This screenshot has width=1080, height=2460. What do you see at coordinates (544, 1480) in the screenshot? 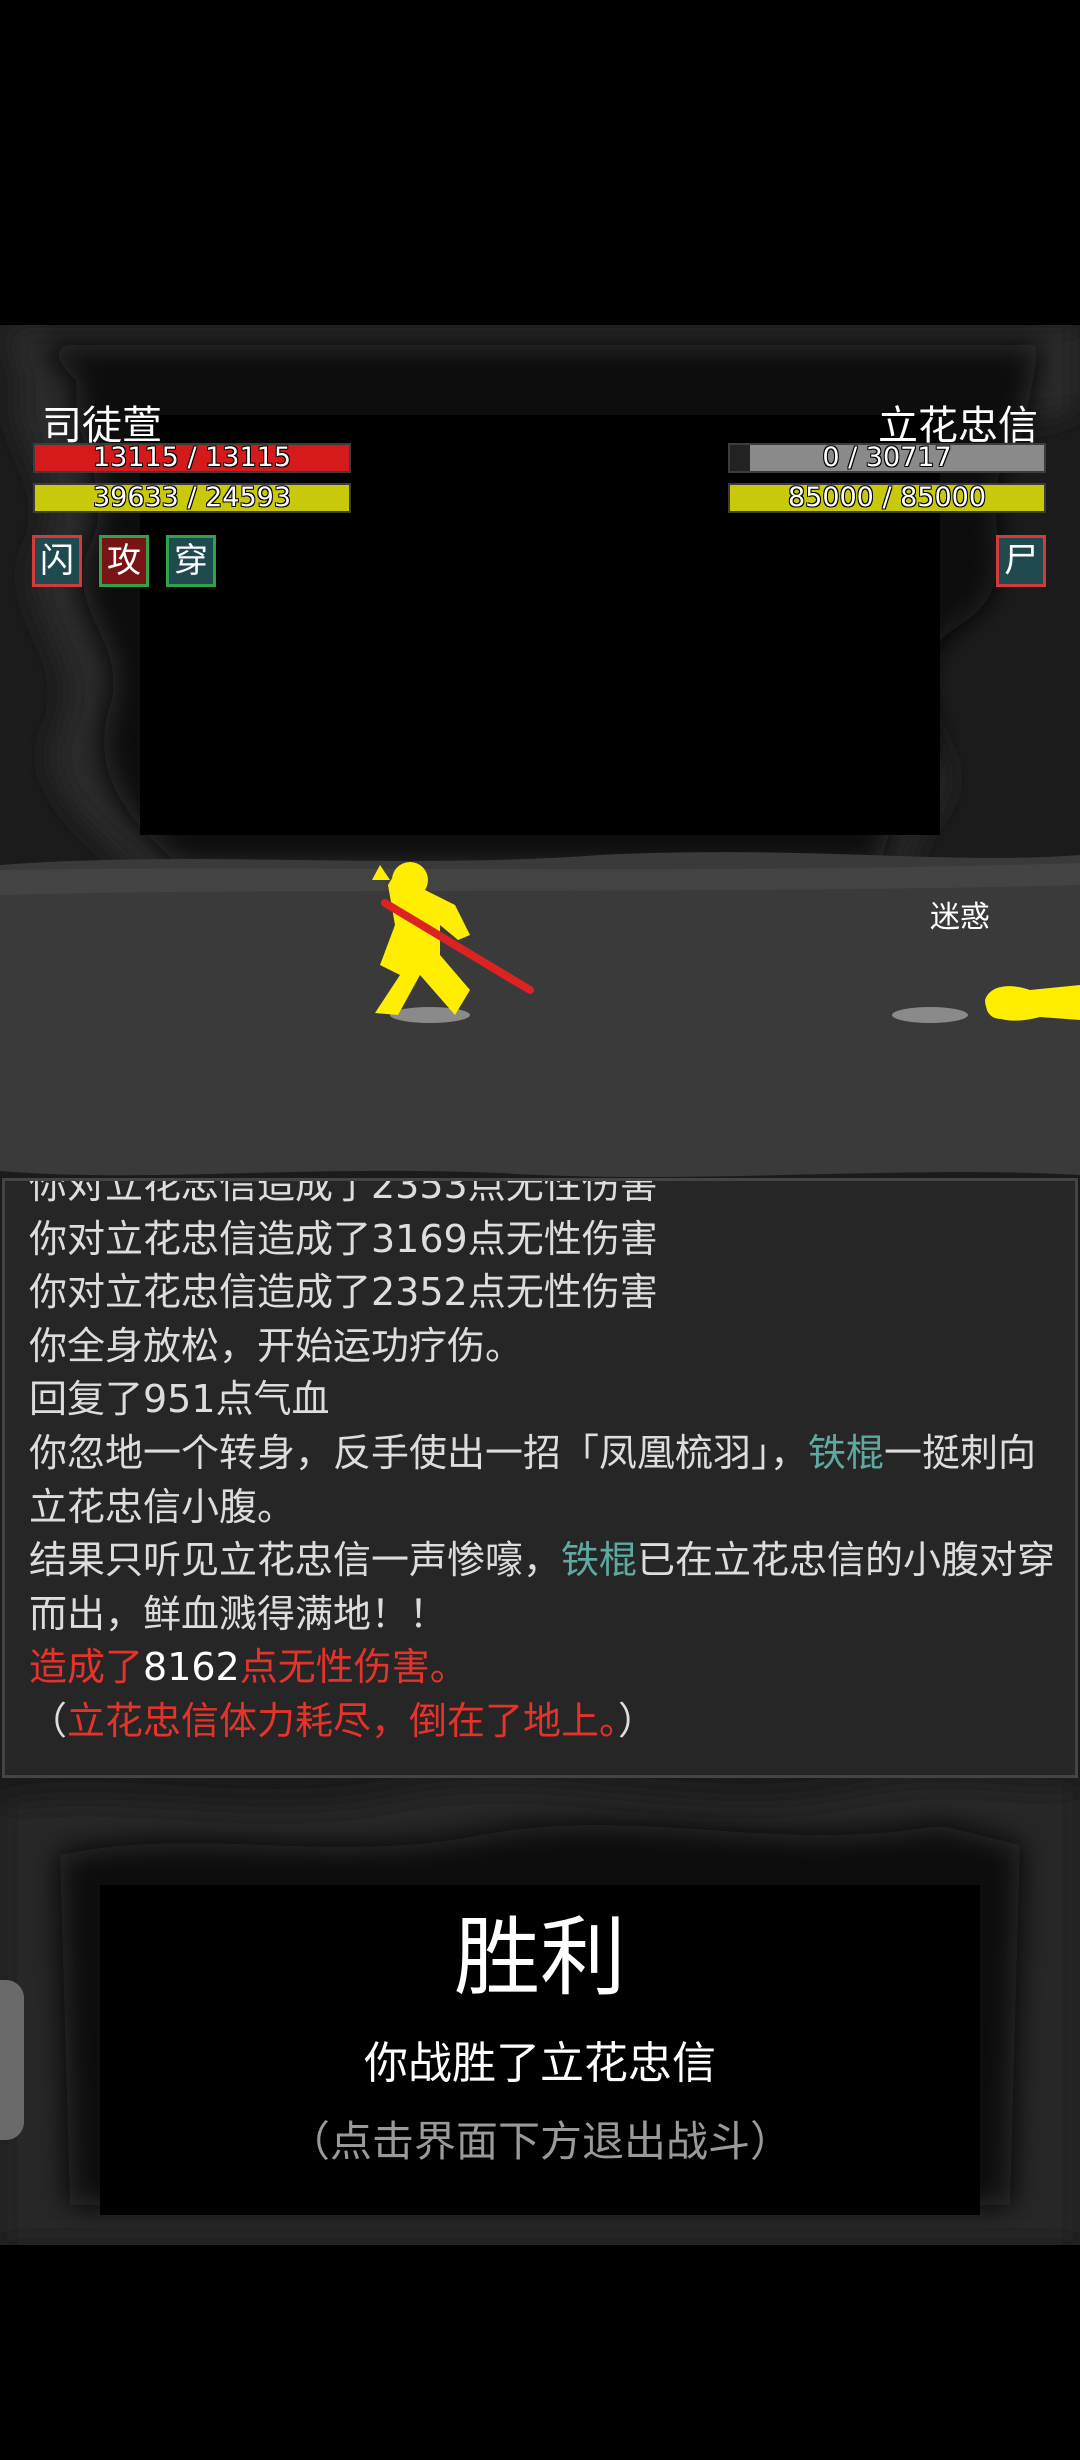
I see `log-line-attack: 你忽地一个转身，反手使出一招「凤凰梳羽」，铁棍一挺刺向立花忠信小腹。` at bounding box center [544, 1480].